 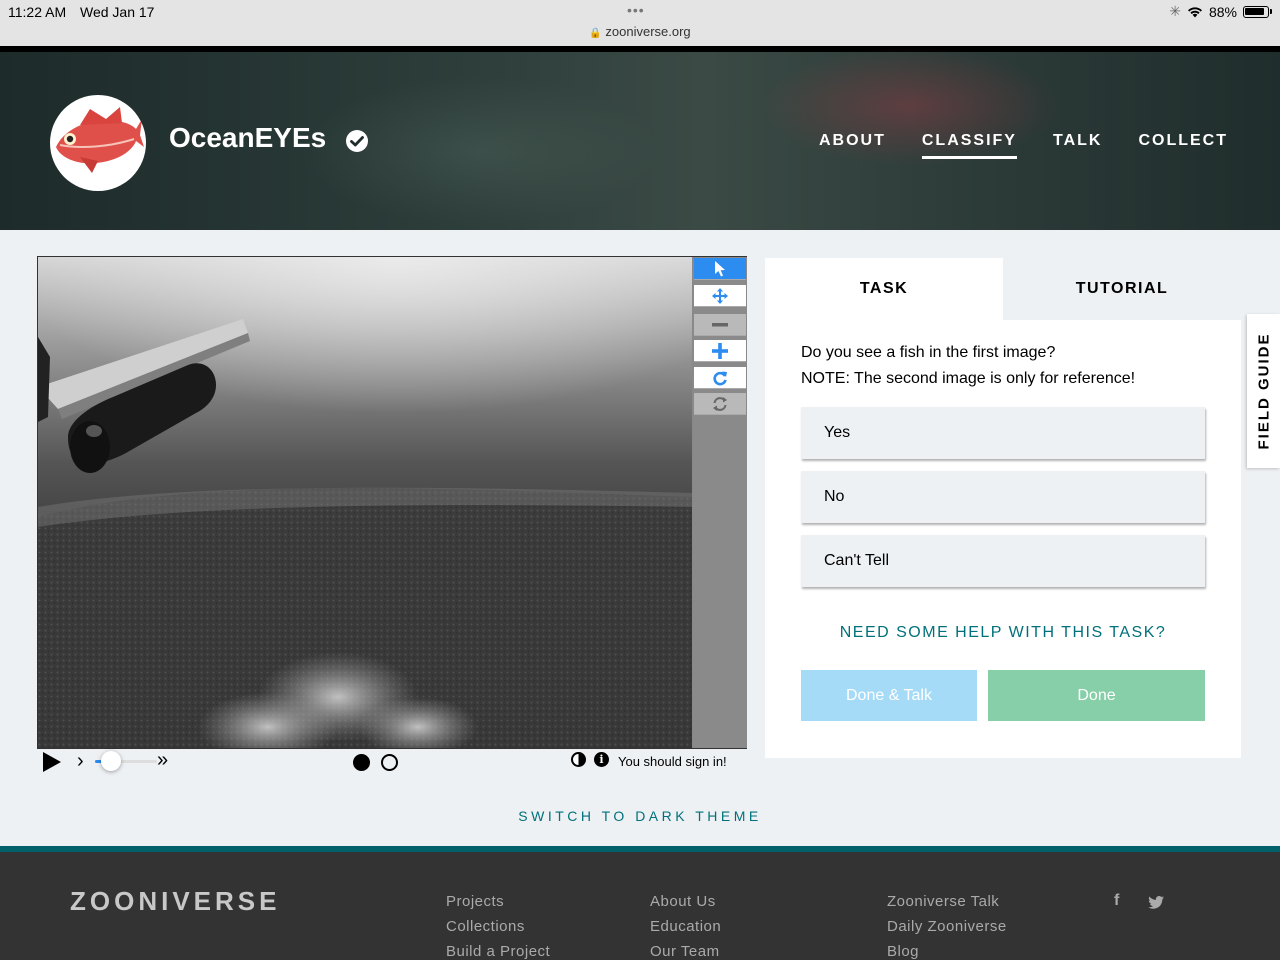 What do you see at coordinates (1194, 11) in the screenshot?
I see `wifi-icon` at bounding box center [1194, 11].